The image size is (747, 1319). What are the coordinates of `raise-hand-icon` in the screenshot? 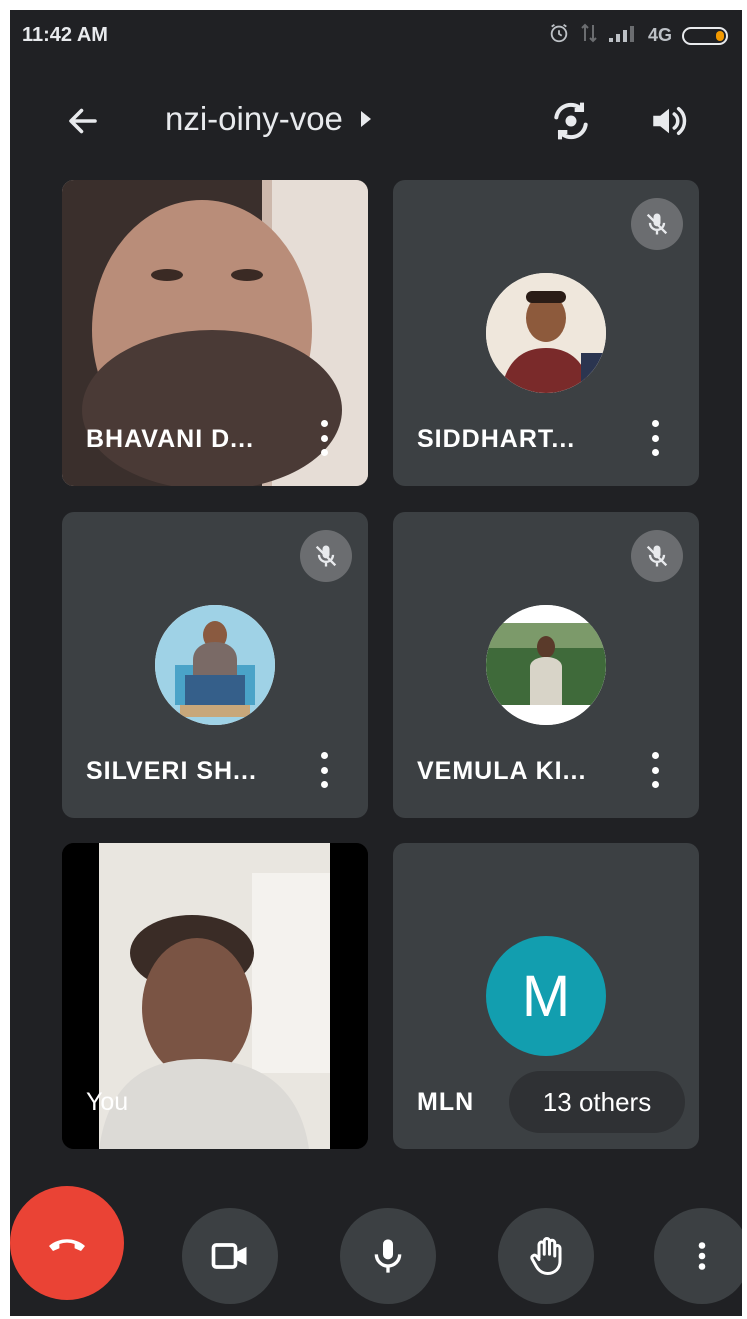 It's located at (546, 1256).